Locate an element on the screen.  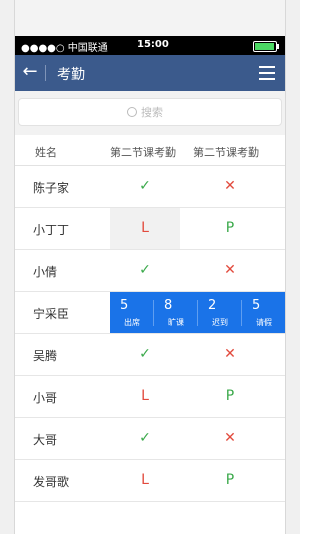
table-row: 宁采臣 5 出席 8 旷课 2 迟到 5 请假 is located at coordinates (150, 313).